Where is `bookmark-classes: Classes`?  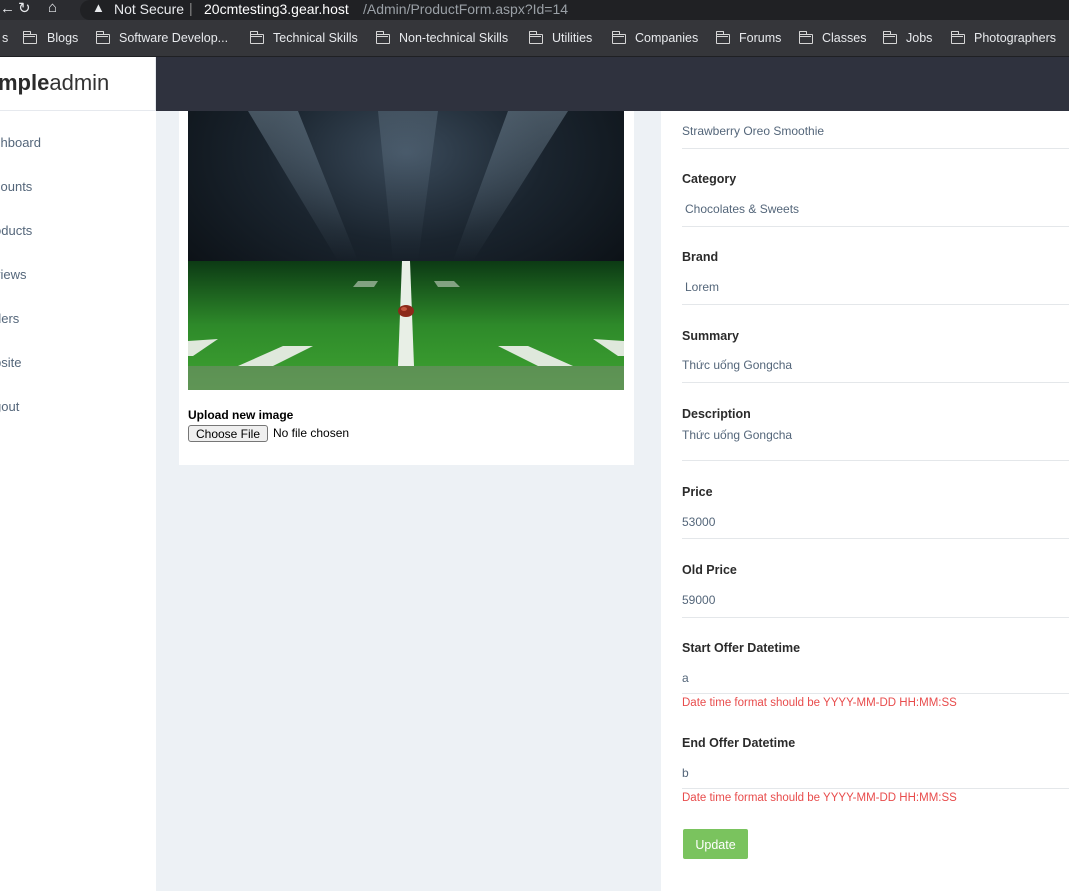 bookmark-classes: Classes is located at coordinates (844, 38).